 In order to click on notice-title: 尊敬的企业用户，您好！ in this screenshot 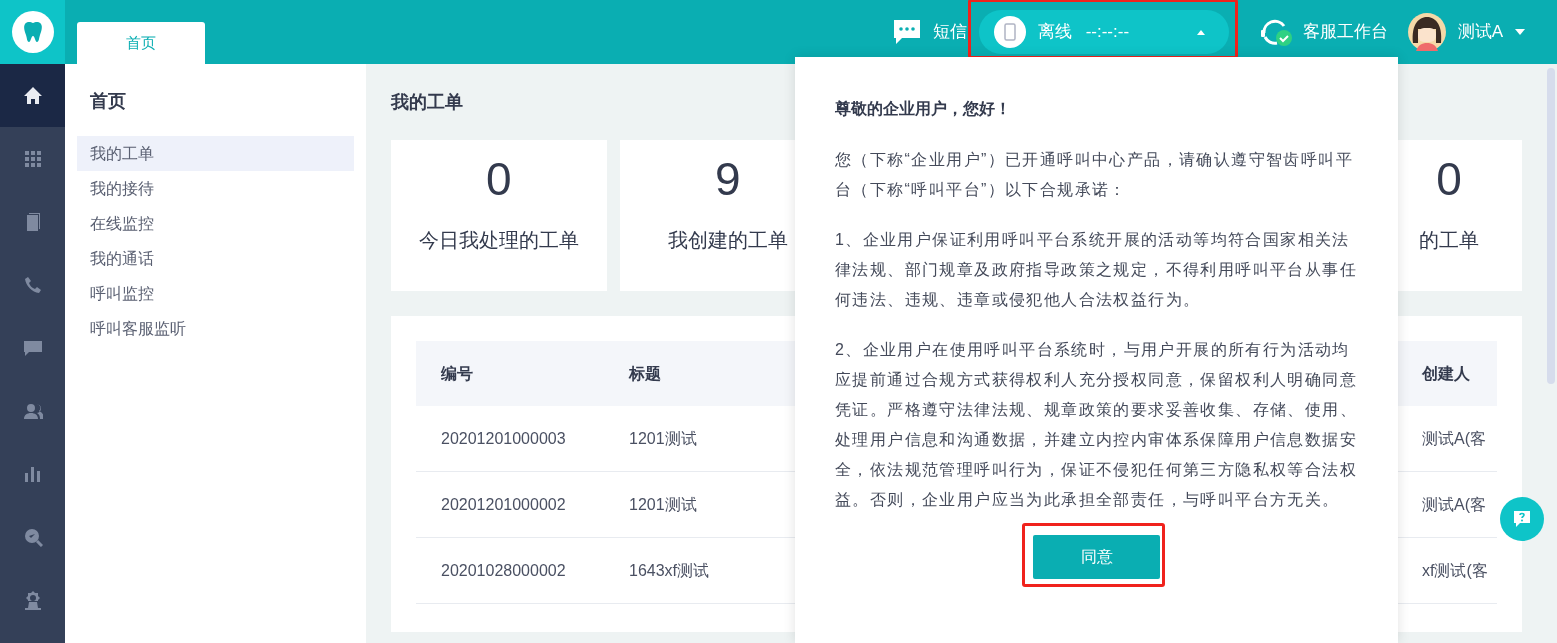, I will do `click(923, 109)`.